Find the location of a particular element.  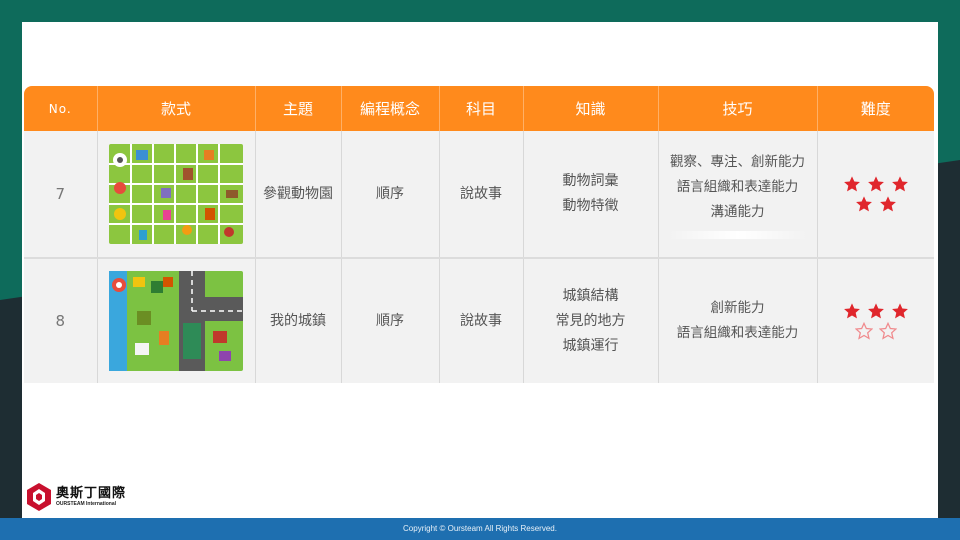

logo-icon is located at coordinates (39, 497).